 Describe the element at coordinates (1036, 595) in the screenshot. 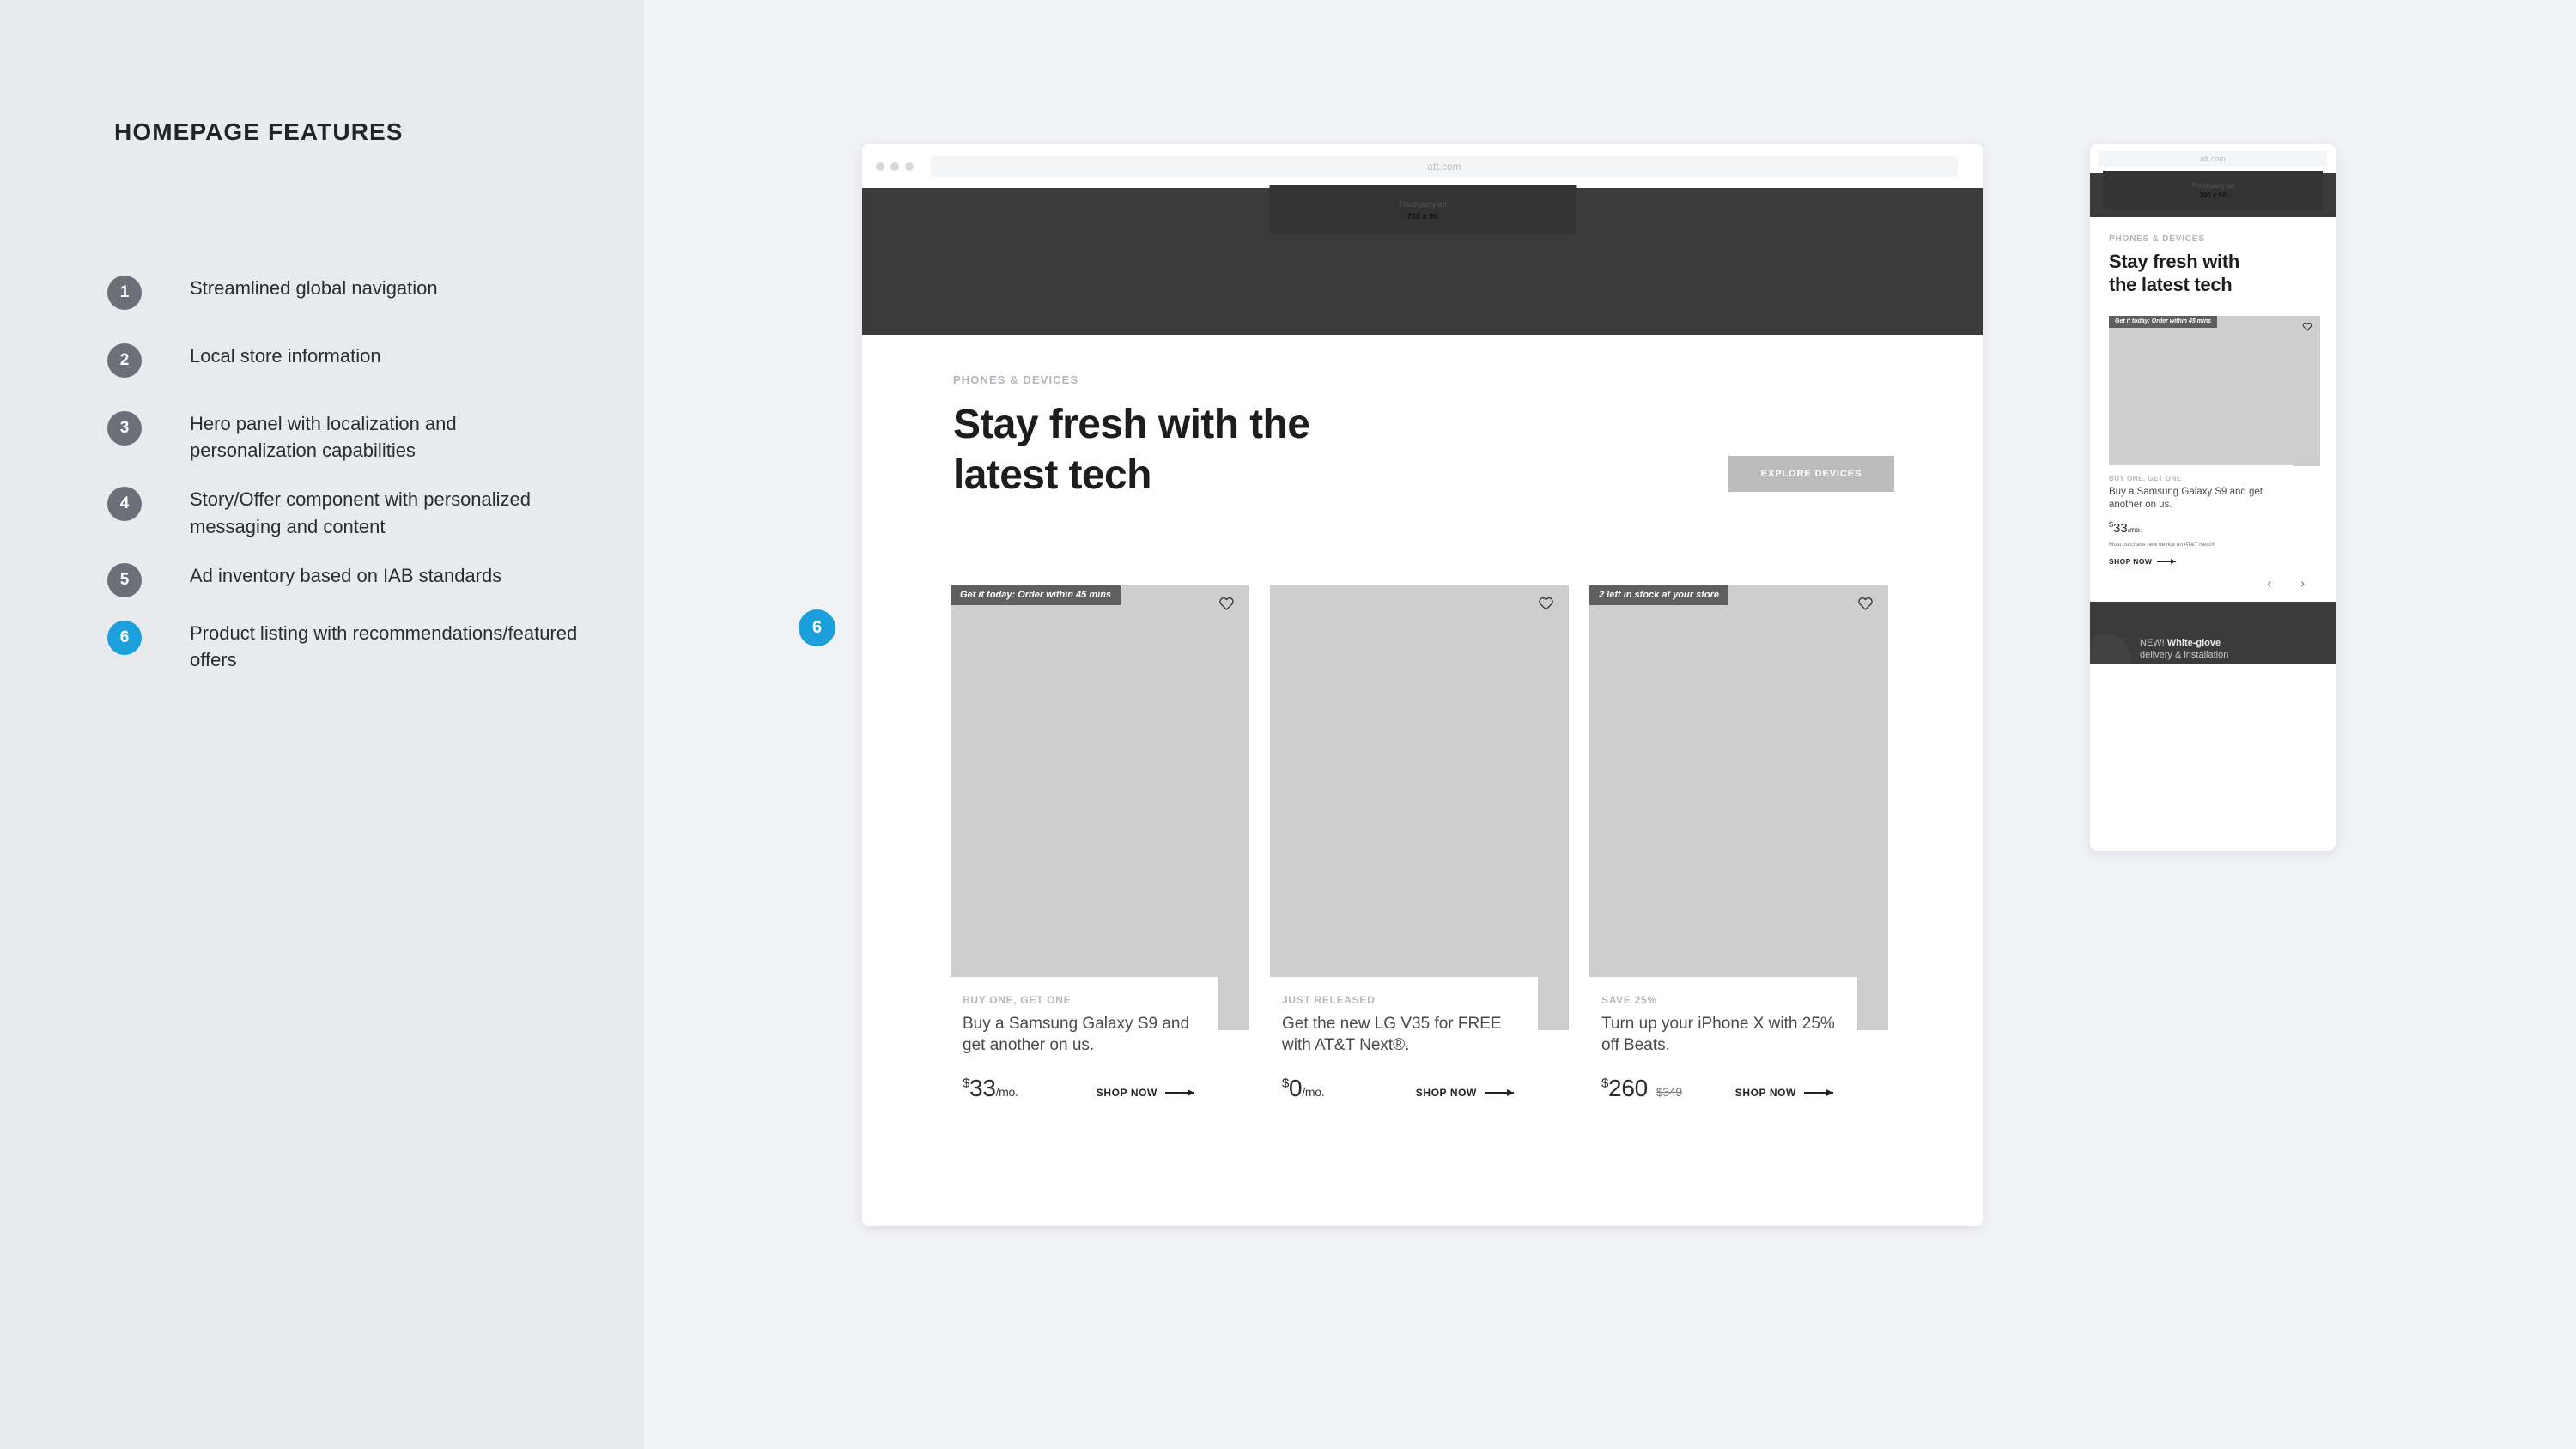

I see `product-badge: Get it today: Order within 45 mins` at that location.